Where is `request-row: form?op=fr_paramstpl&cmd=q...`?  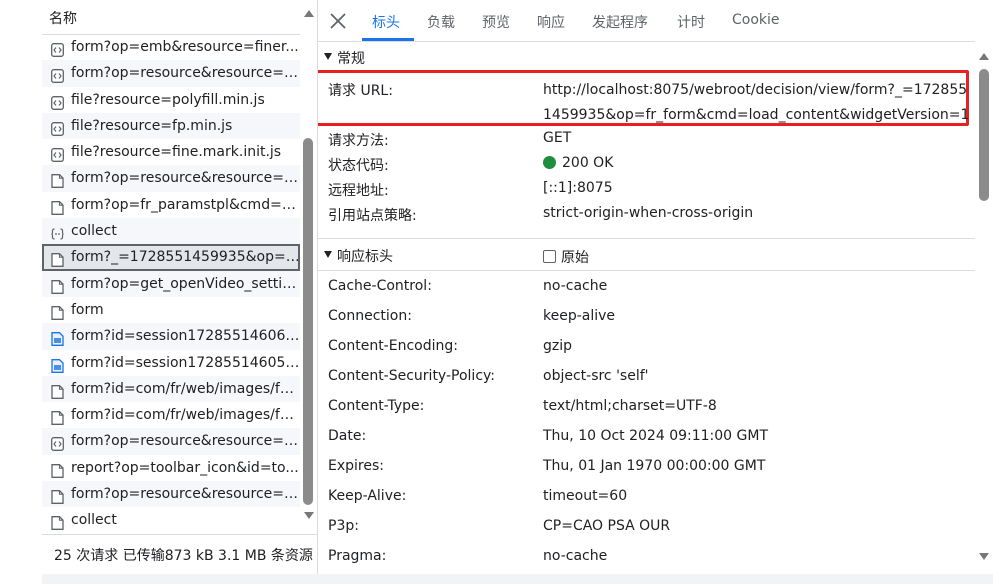
request-row: form?op=fr_paramstpl&cmd=q... is located at coordinates (171, 205).